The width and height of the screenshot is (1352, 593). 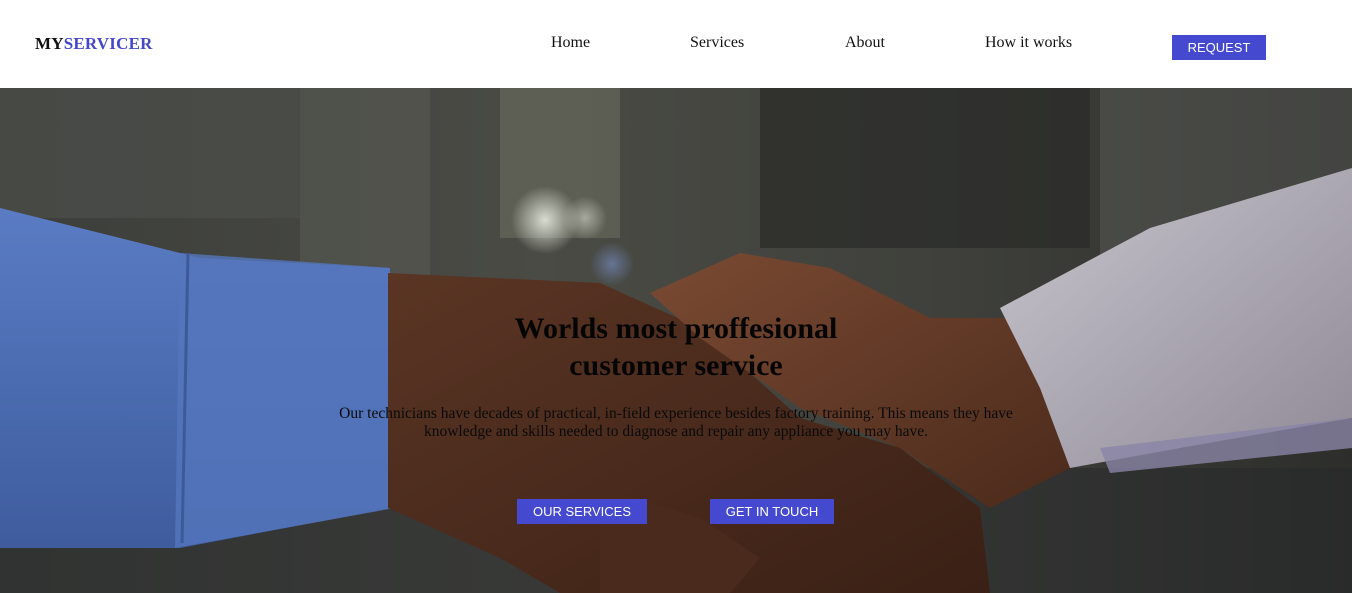 What do you see at coordinates (1219, 47) in the screenshot?
I see `request-button: REQUEST` at bounding box center [1219, 47].